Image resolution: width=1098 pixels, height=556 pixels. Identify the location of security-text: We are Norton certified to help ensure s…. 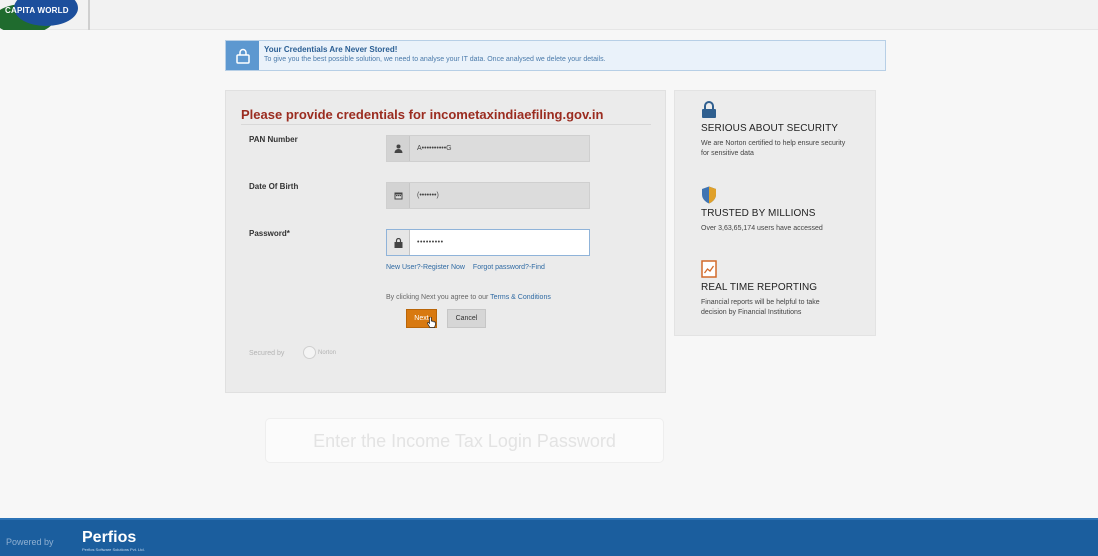
(773, 148).